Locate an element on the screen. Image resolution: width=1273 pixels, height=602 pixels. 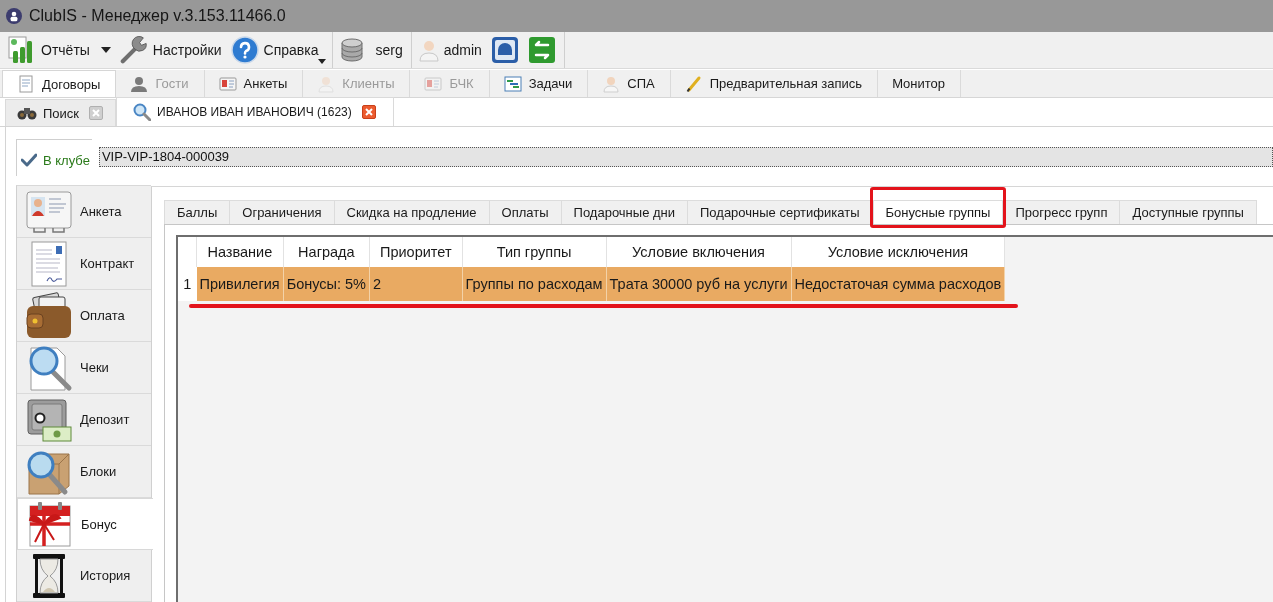
column-header: Условие исключения is located at coordinates (898, 252).